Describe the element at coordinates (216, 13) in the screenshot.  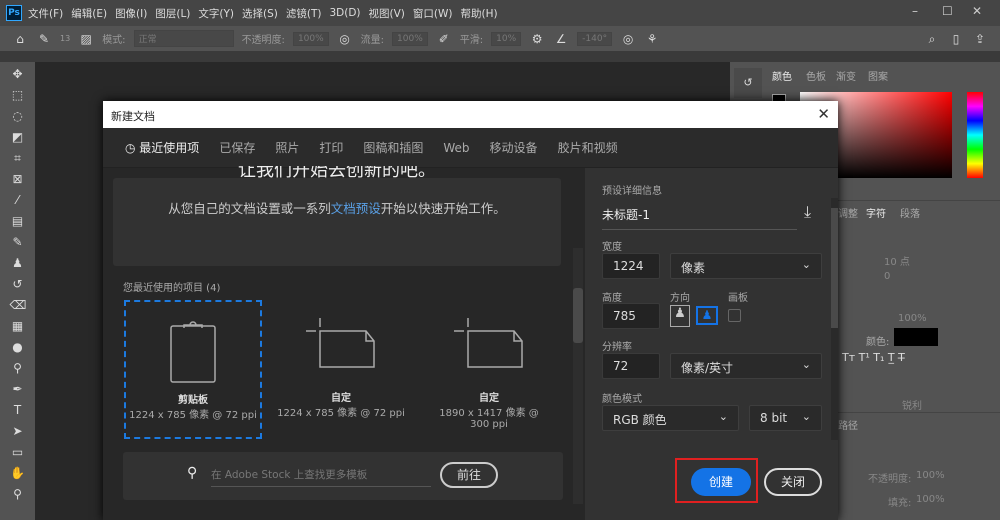
I see `menu-type: 文字(Y)` at that location.